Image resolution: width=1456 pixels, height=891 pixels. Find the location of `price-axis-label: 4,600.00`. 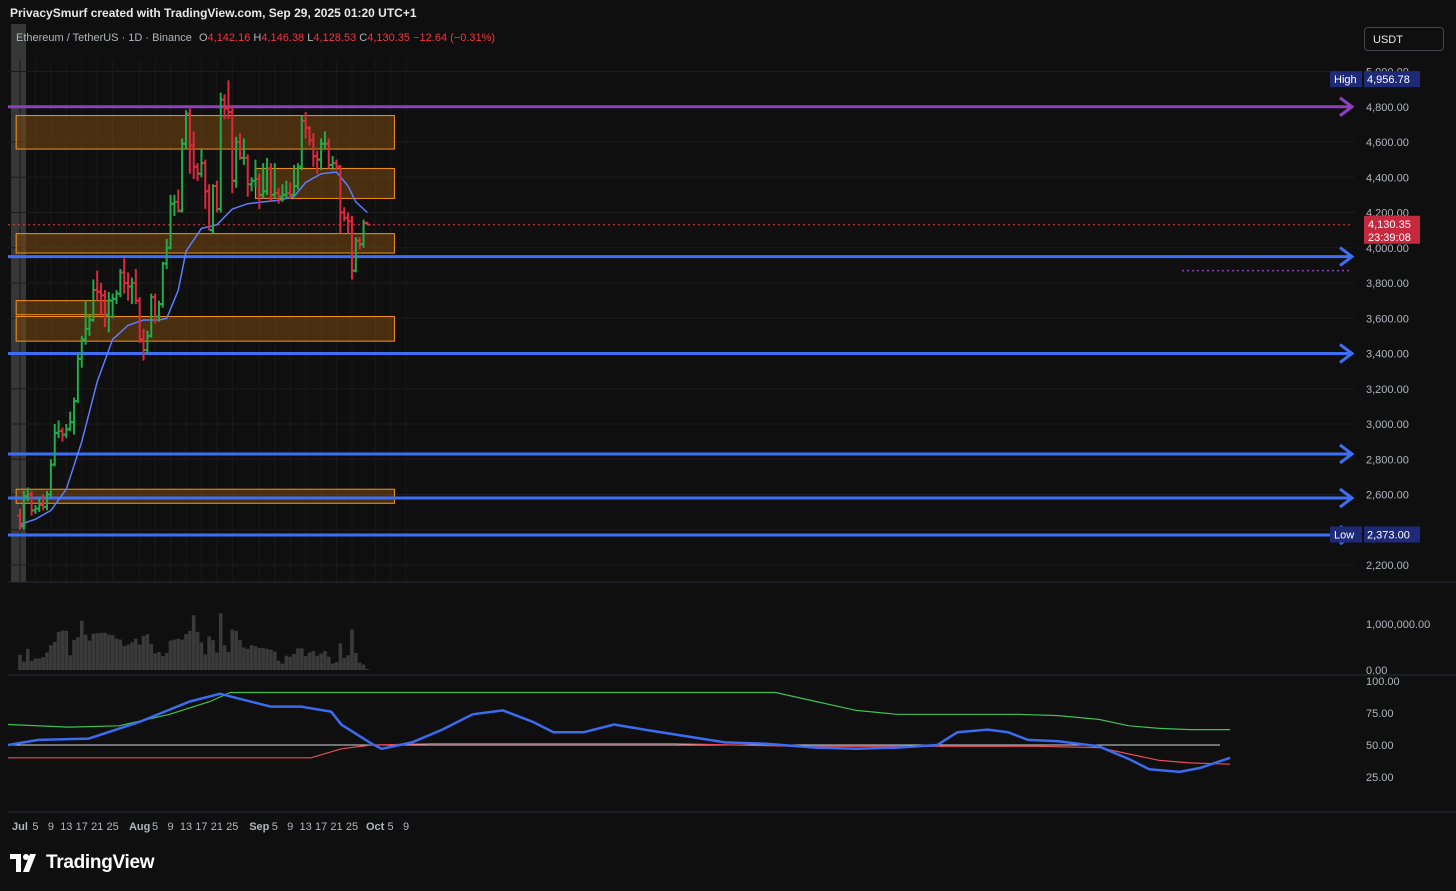

price-axis-label: 4,600.00 is located at coordinates (1387, 143).